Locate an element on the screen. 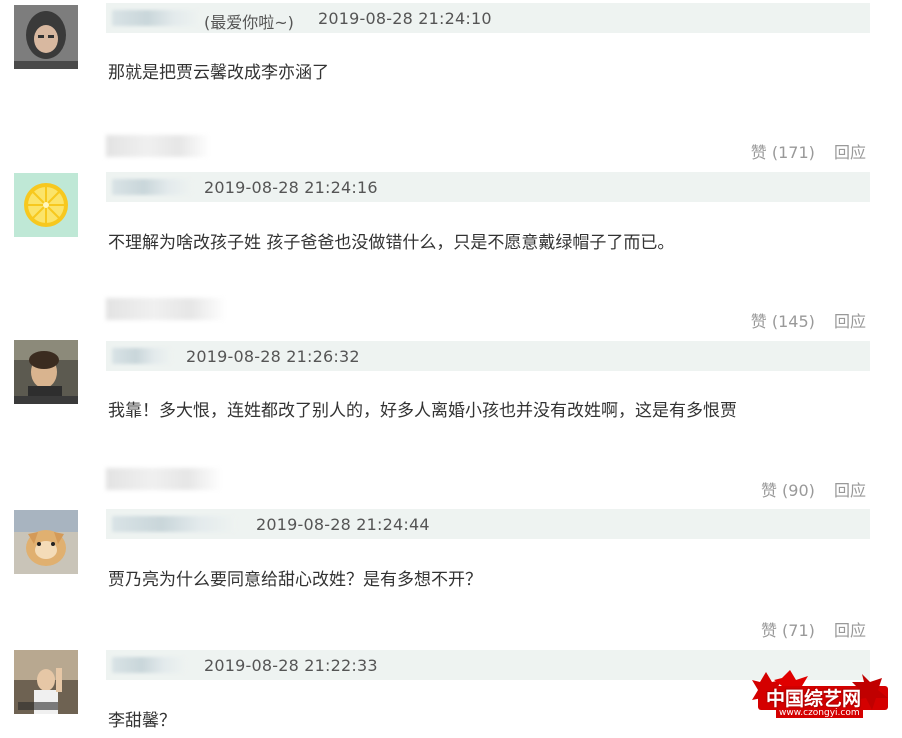 The height and width of the screenshot is (738, 902). comment-actions: 赞 (71) 回应 is located at coordinates (806, 629).